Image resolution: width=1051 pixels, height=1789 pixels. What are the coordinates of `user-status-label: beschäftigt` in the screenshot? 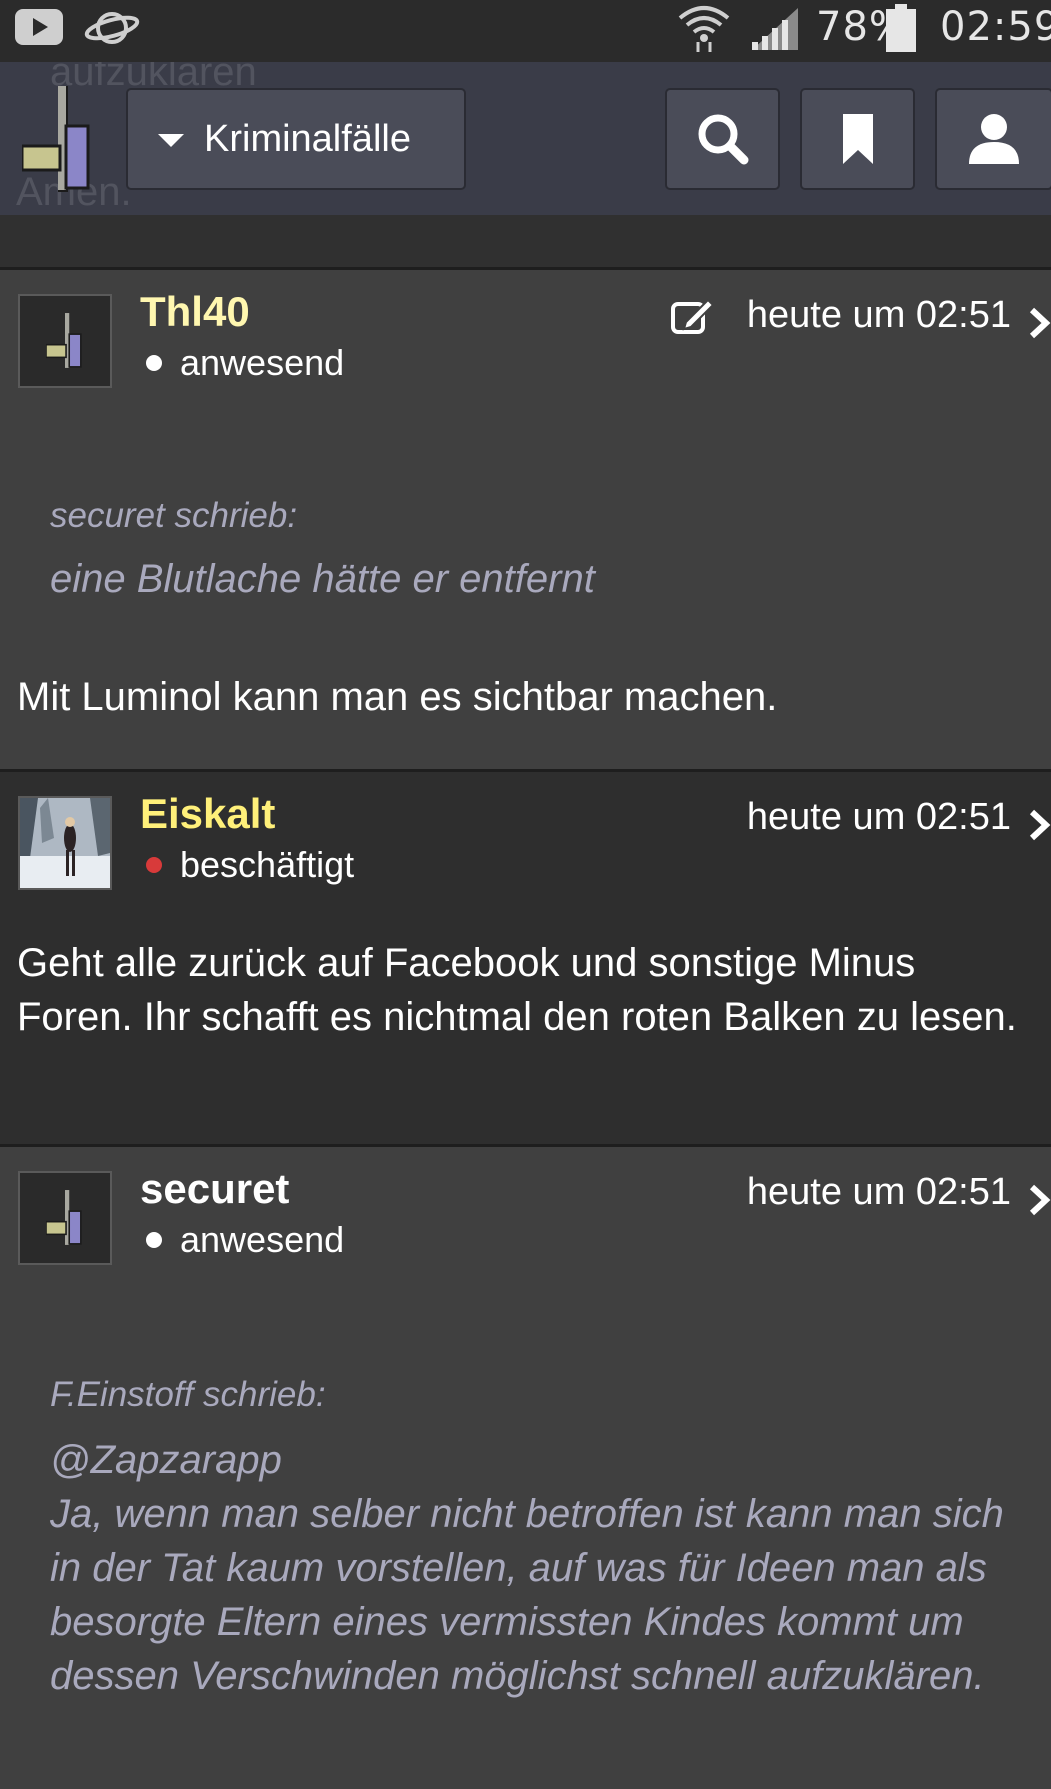 It's located at (267, 864).